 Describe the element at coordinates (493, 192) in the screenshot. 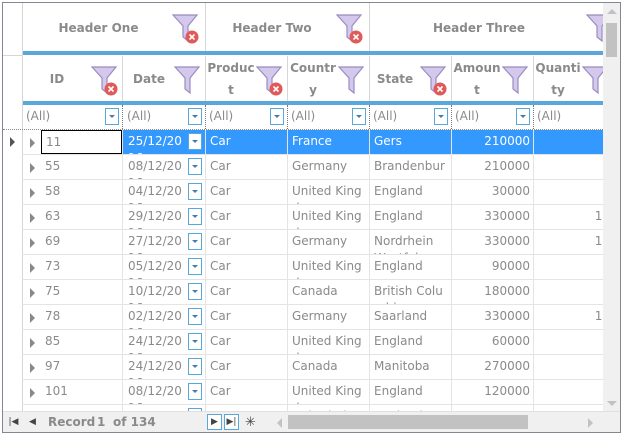

I see `cell-amount: 30000` at that location.